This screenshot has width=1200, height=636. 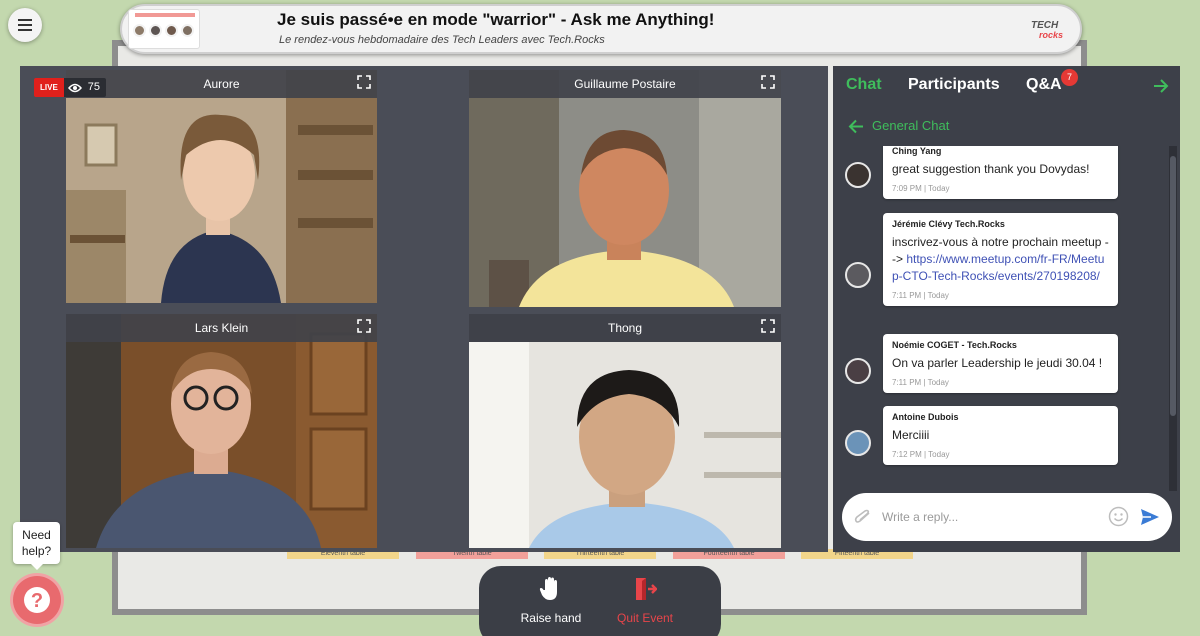 What do you see at coordinates (164, 29) in the screenshot?
I see `event-thumbnail` at bounding box center [164, 29].